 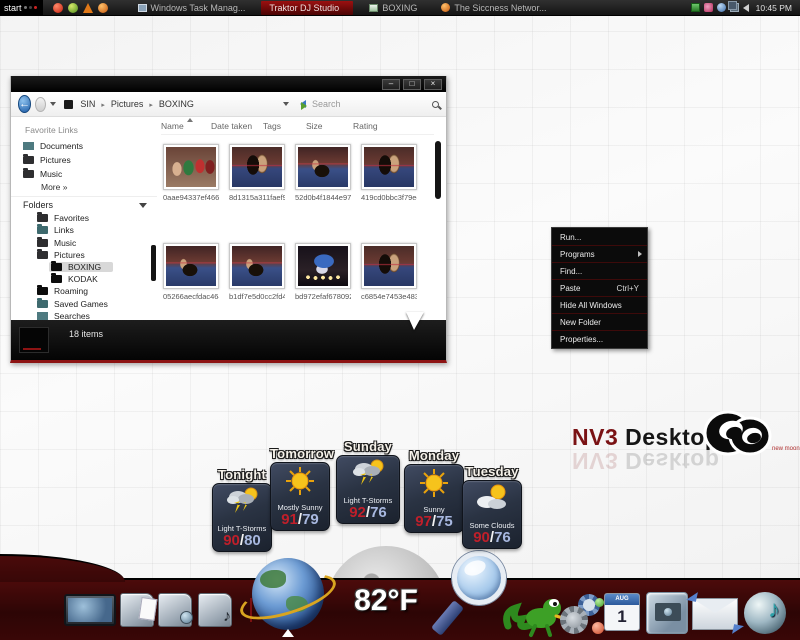 What do you see at coordinates (34, 340) in the screenshot?
I see `folder-preview-icon` at bounding box center [34, 340].